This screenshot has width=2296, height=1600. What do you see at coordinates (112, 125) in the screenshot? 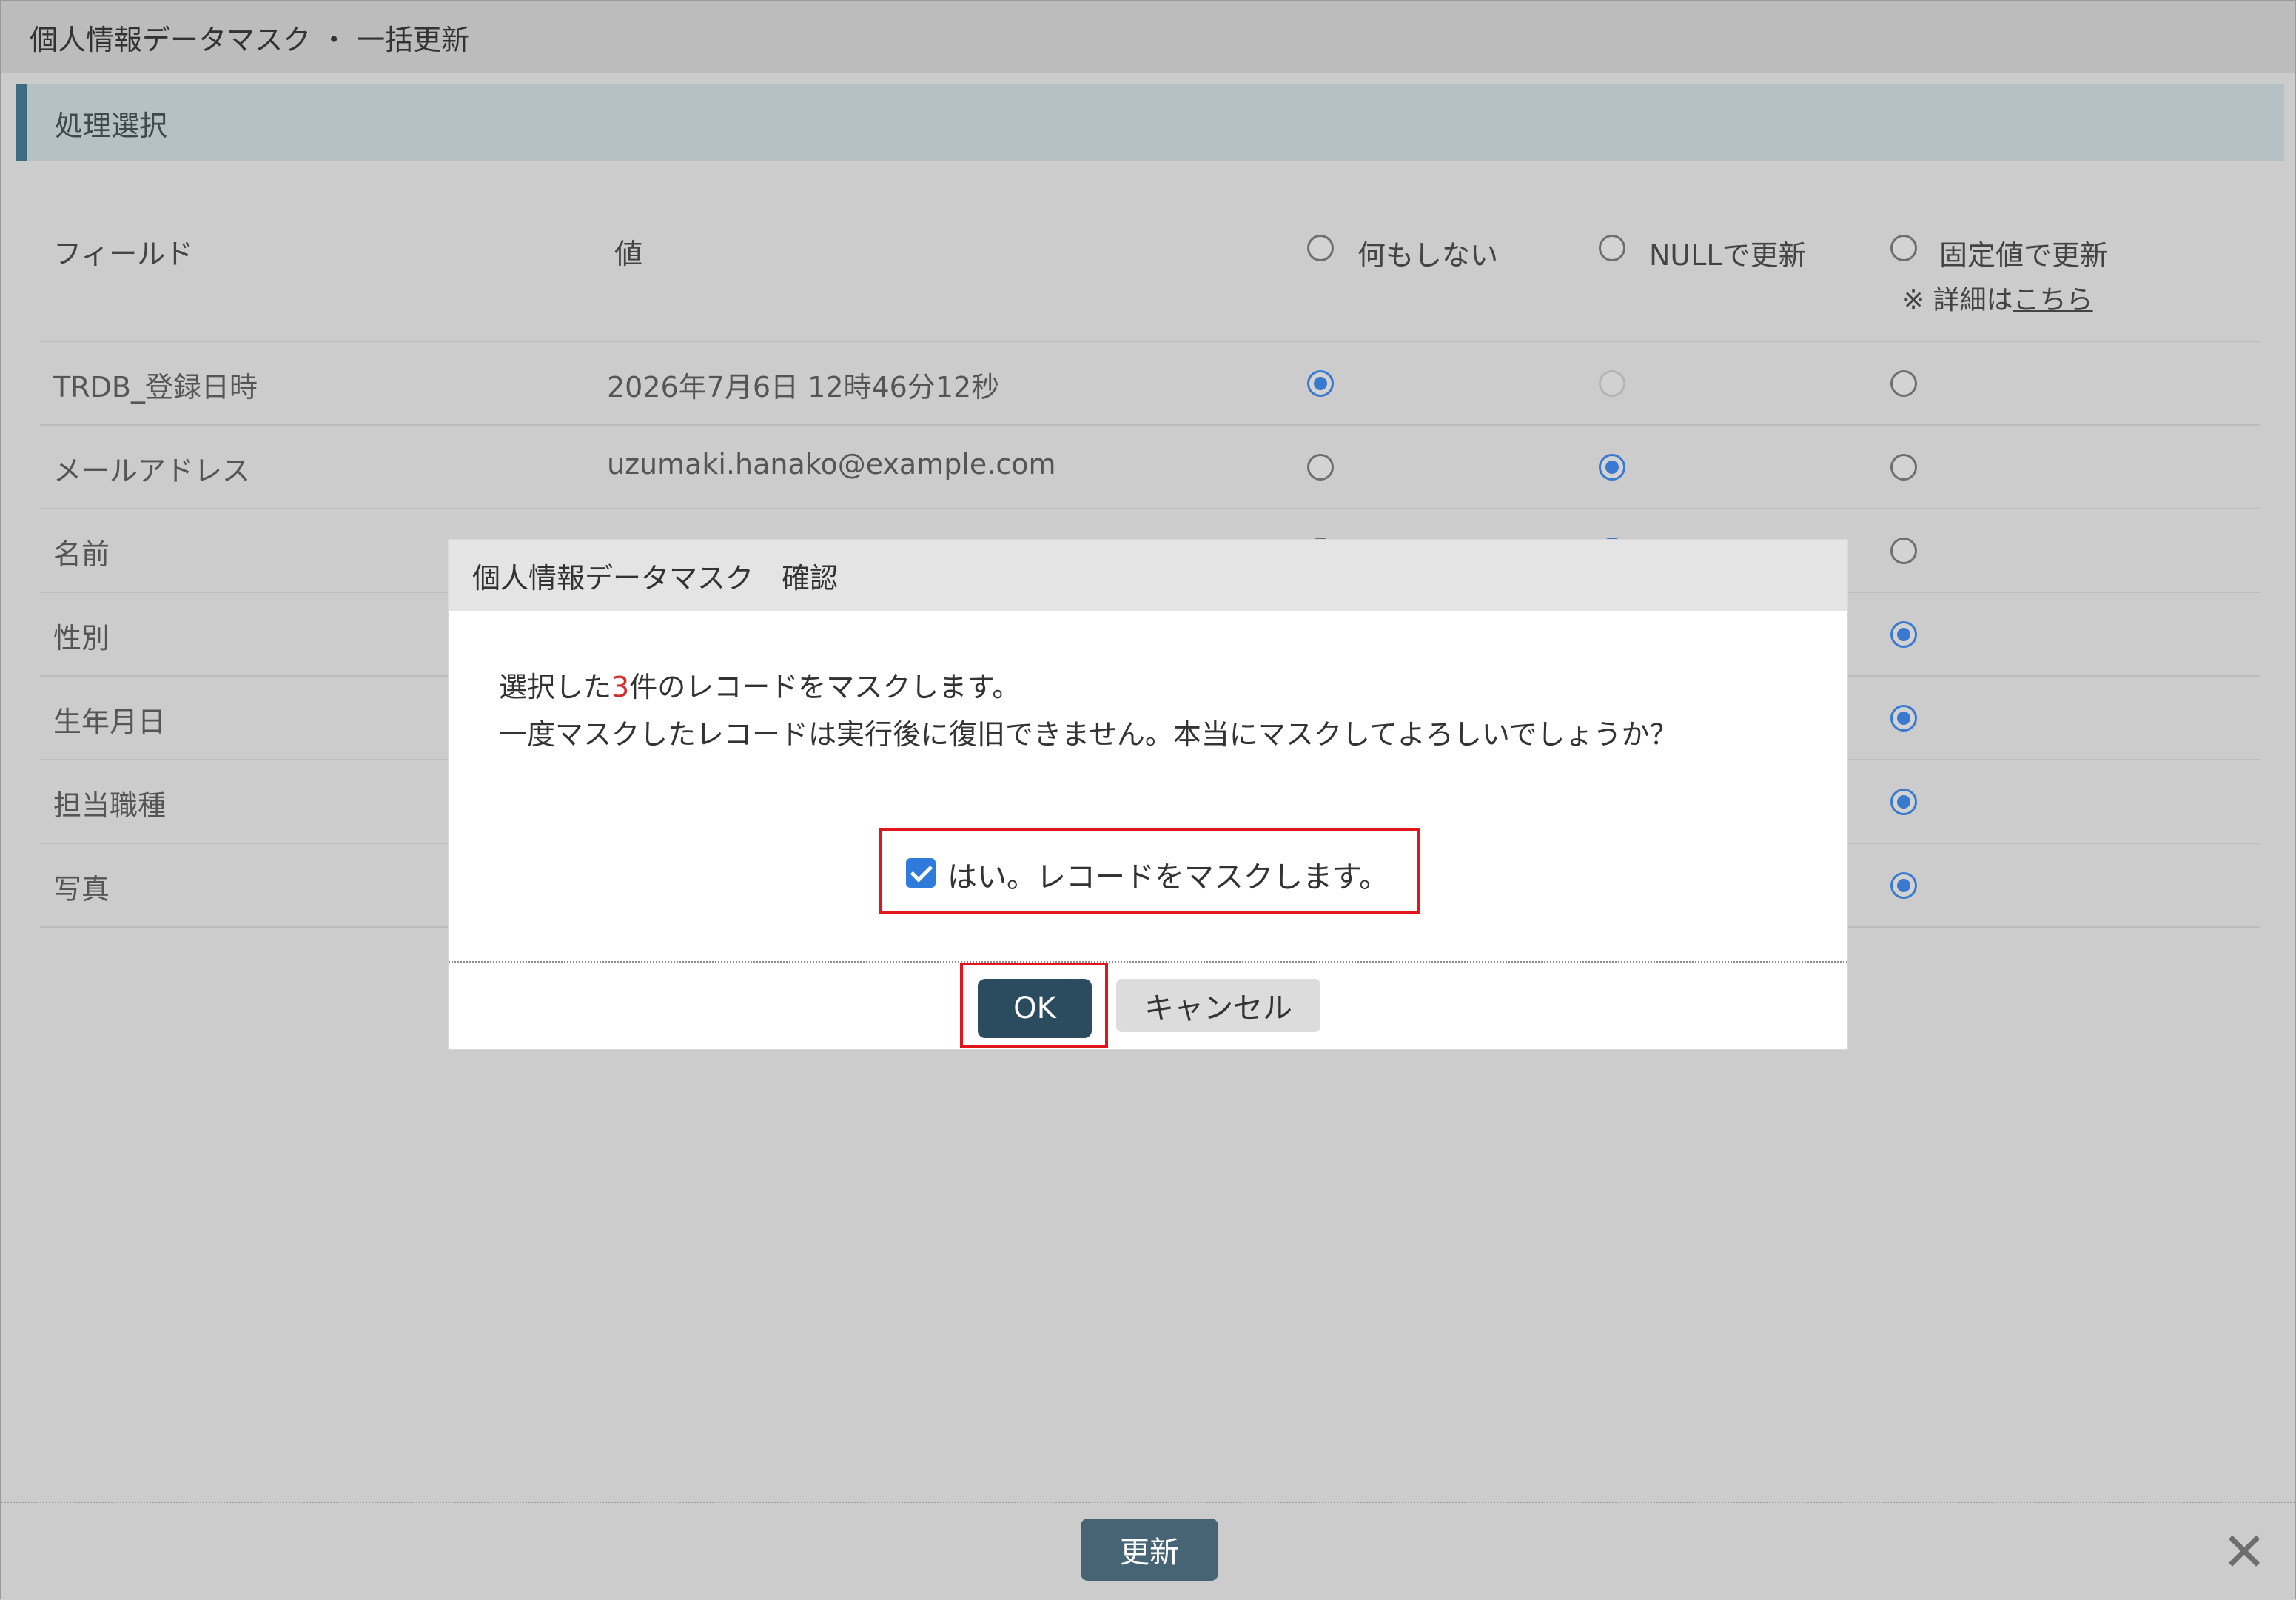
I see `section-title: 処理選択` at bounding box center [112, 125].